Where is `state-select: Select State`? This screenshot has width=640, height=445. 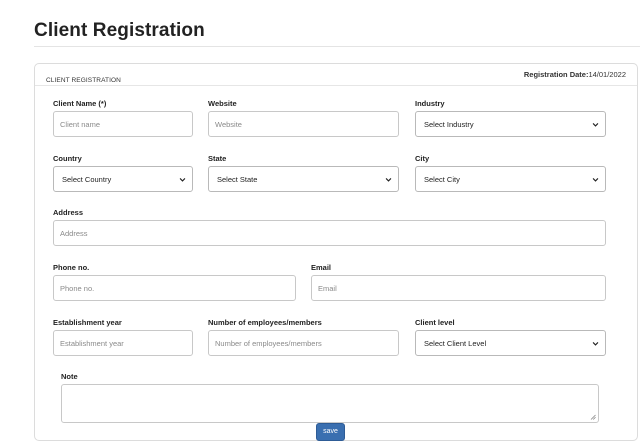 state-select: Select State is located at coordinates (303, 179).